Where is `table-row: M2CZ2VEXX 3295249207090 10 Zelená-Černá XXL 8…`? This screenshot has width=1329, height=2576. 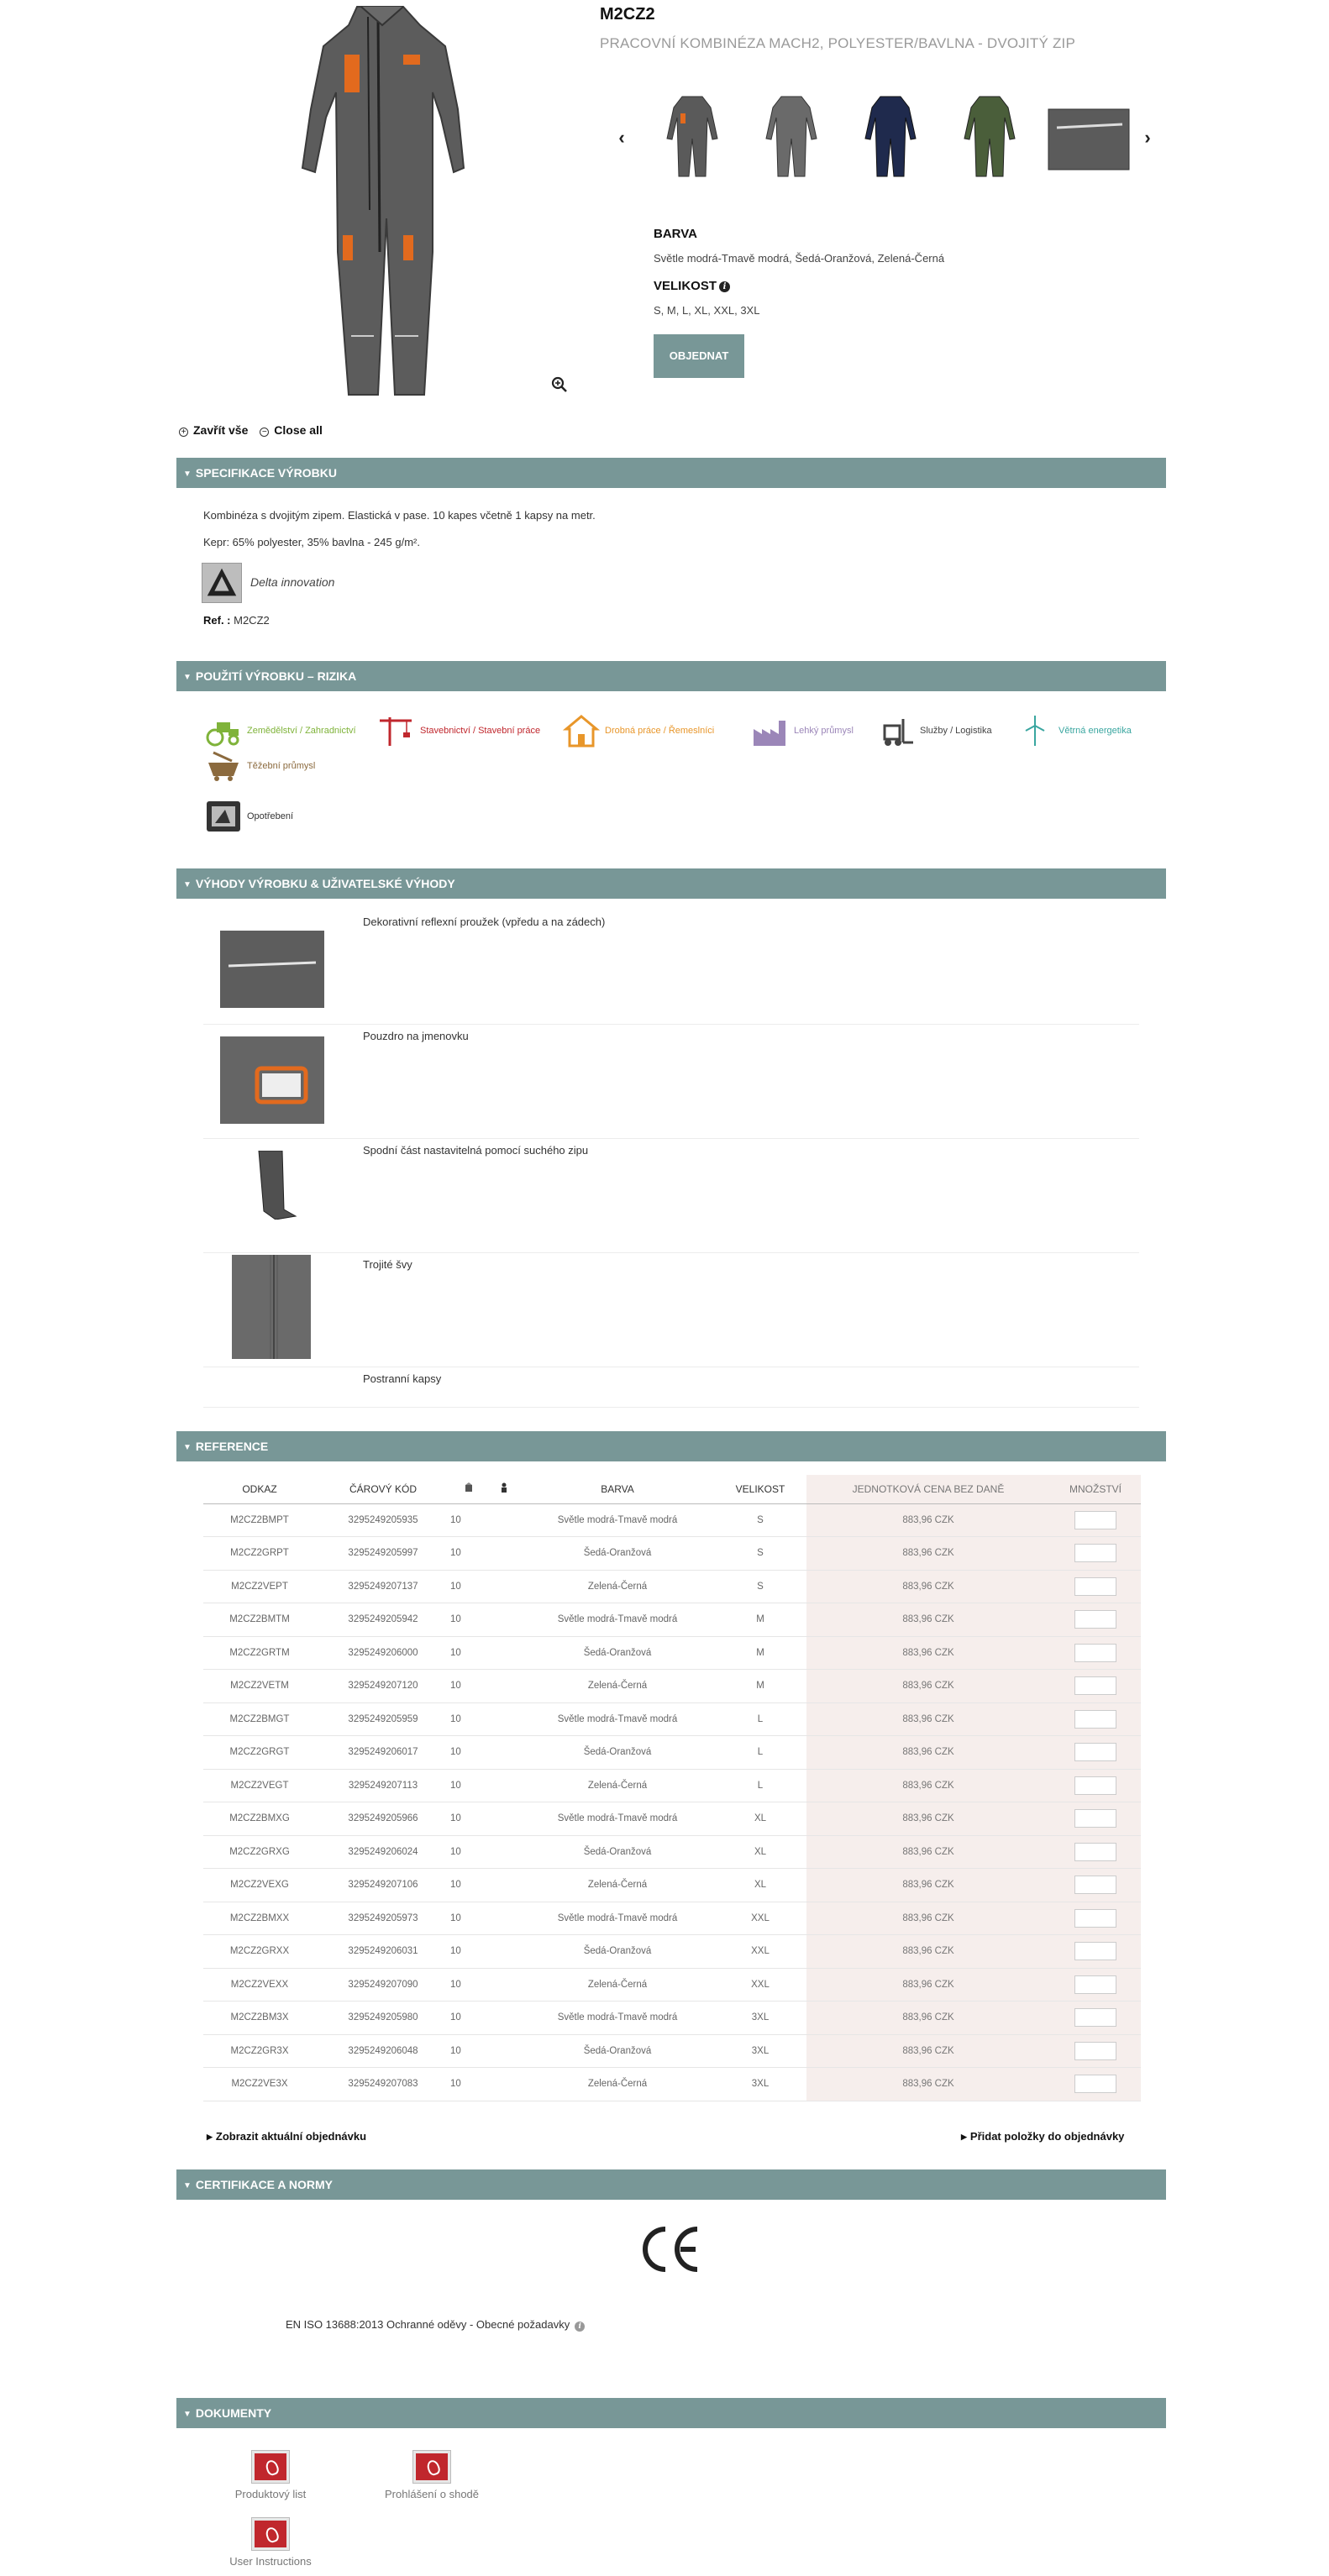 table-row: M2CZ2VEXX 3295249207090 10 Zelená-Černá XXL 8… is located at coordinates (672, 1985).